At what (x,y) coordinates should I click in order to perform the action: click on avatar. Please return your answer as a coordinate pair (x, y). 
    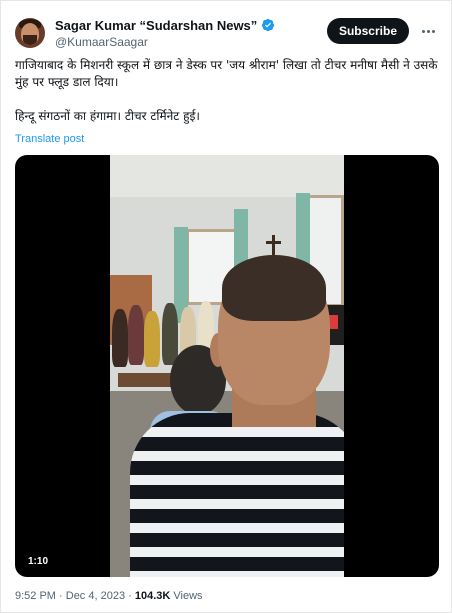
    Looking at the image, I should click on (30, 33).